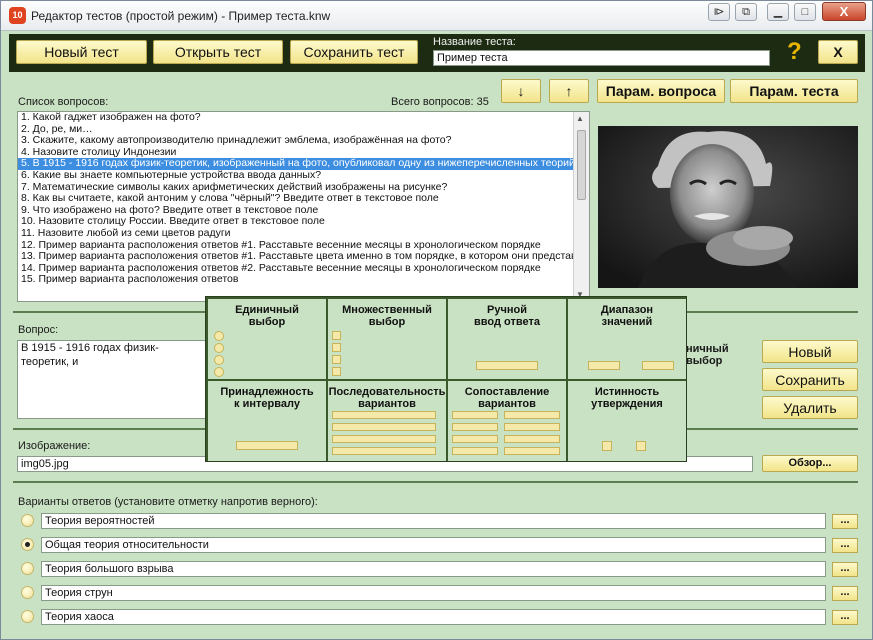  What do you see at coordinates (810, 379) in the screenshot?
I see `save-question-button: Сохранить` at bounding box center [810, 379].